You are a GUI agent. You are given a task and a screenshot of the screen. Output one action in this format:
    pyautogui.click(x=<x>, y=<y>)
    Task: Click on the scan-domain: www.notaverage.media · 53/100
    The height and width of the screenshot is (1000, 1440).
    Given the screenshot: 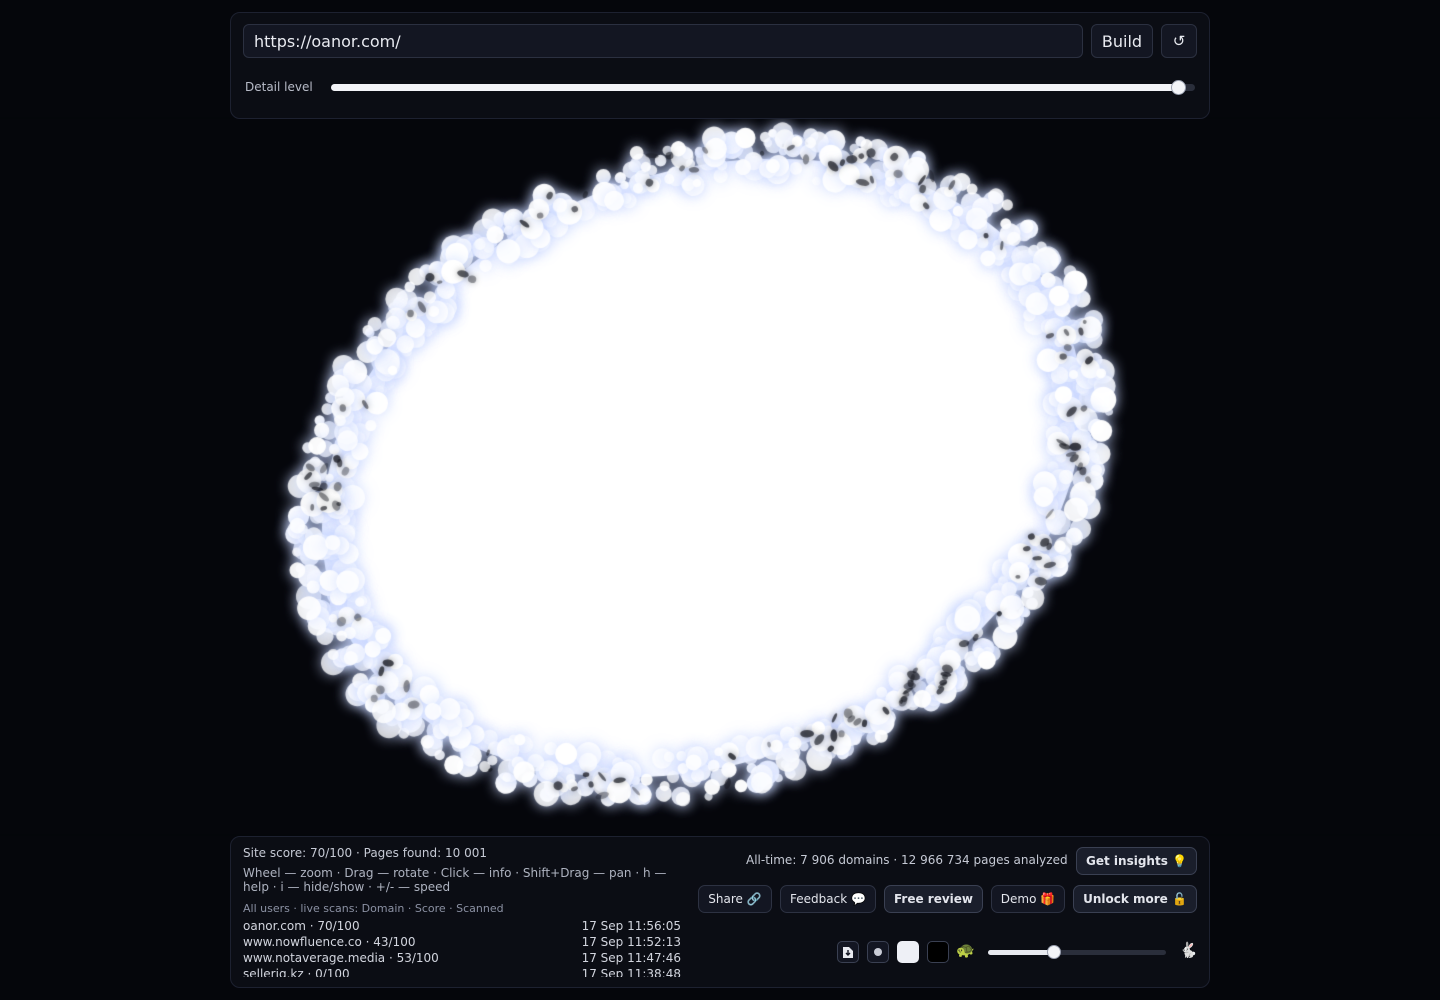 What is the action you would take?
    pyautogui.click(x=341, y=958)
    